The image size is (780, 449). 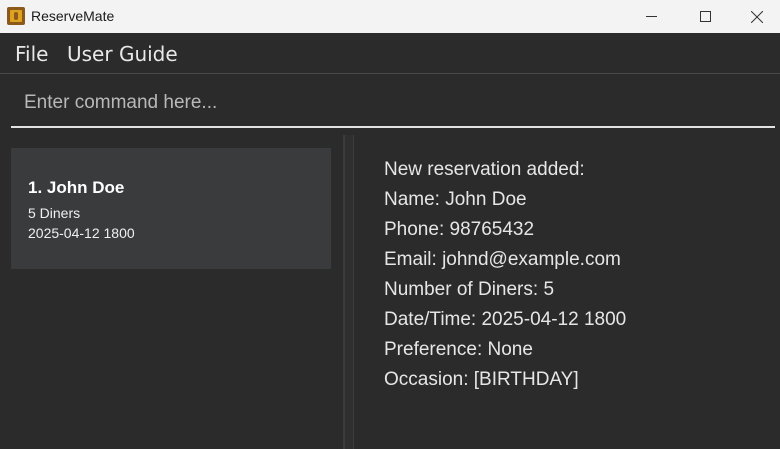 I want to click on close-button, so click(x=757, y=16).